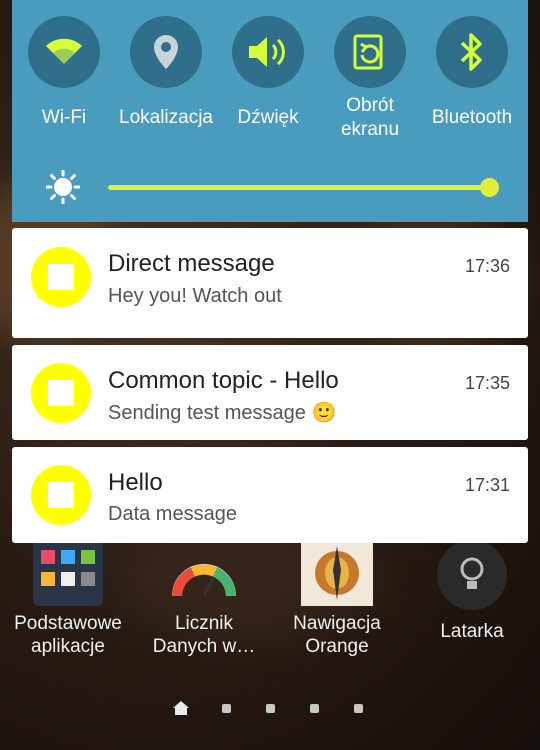 The width and height of the screenshot is (540, 750). I want to click on page-indicator, so click(270, 708).